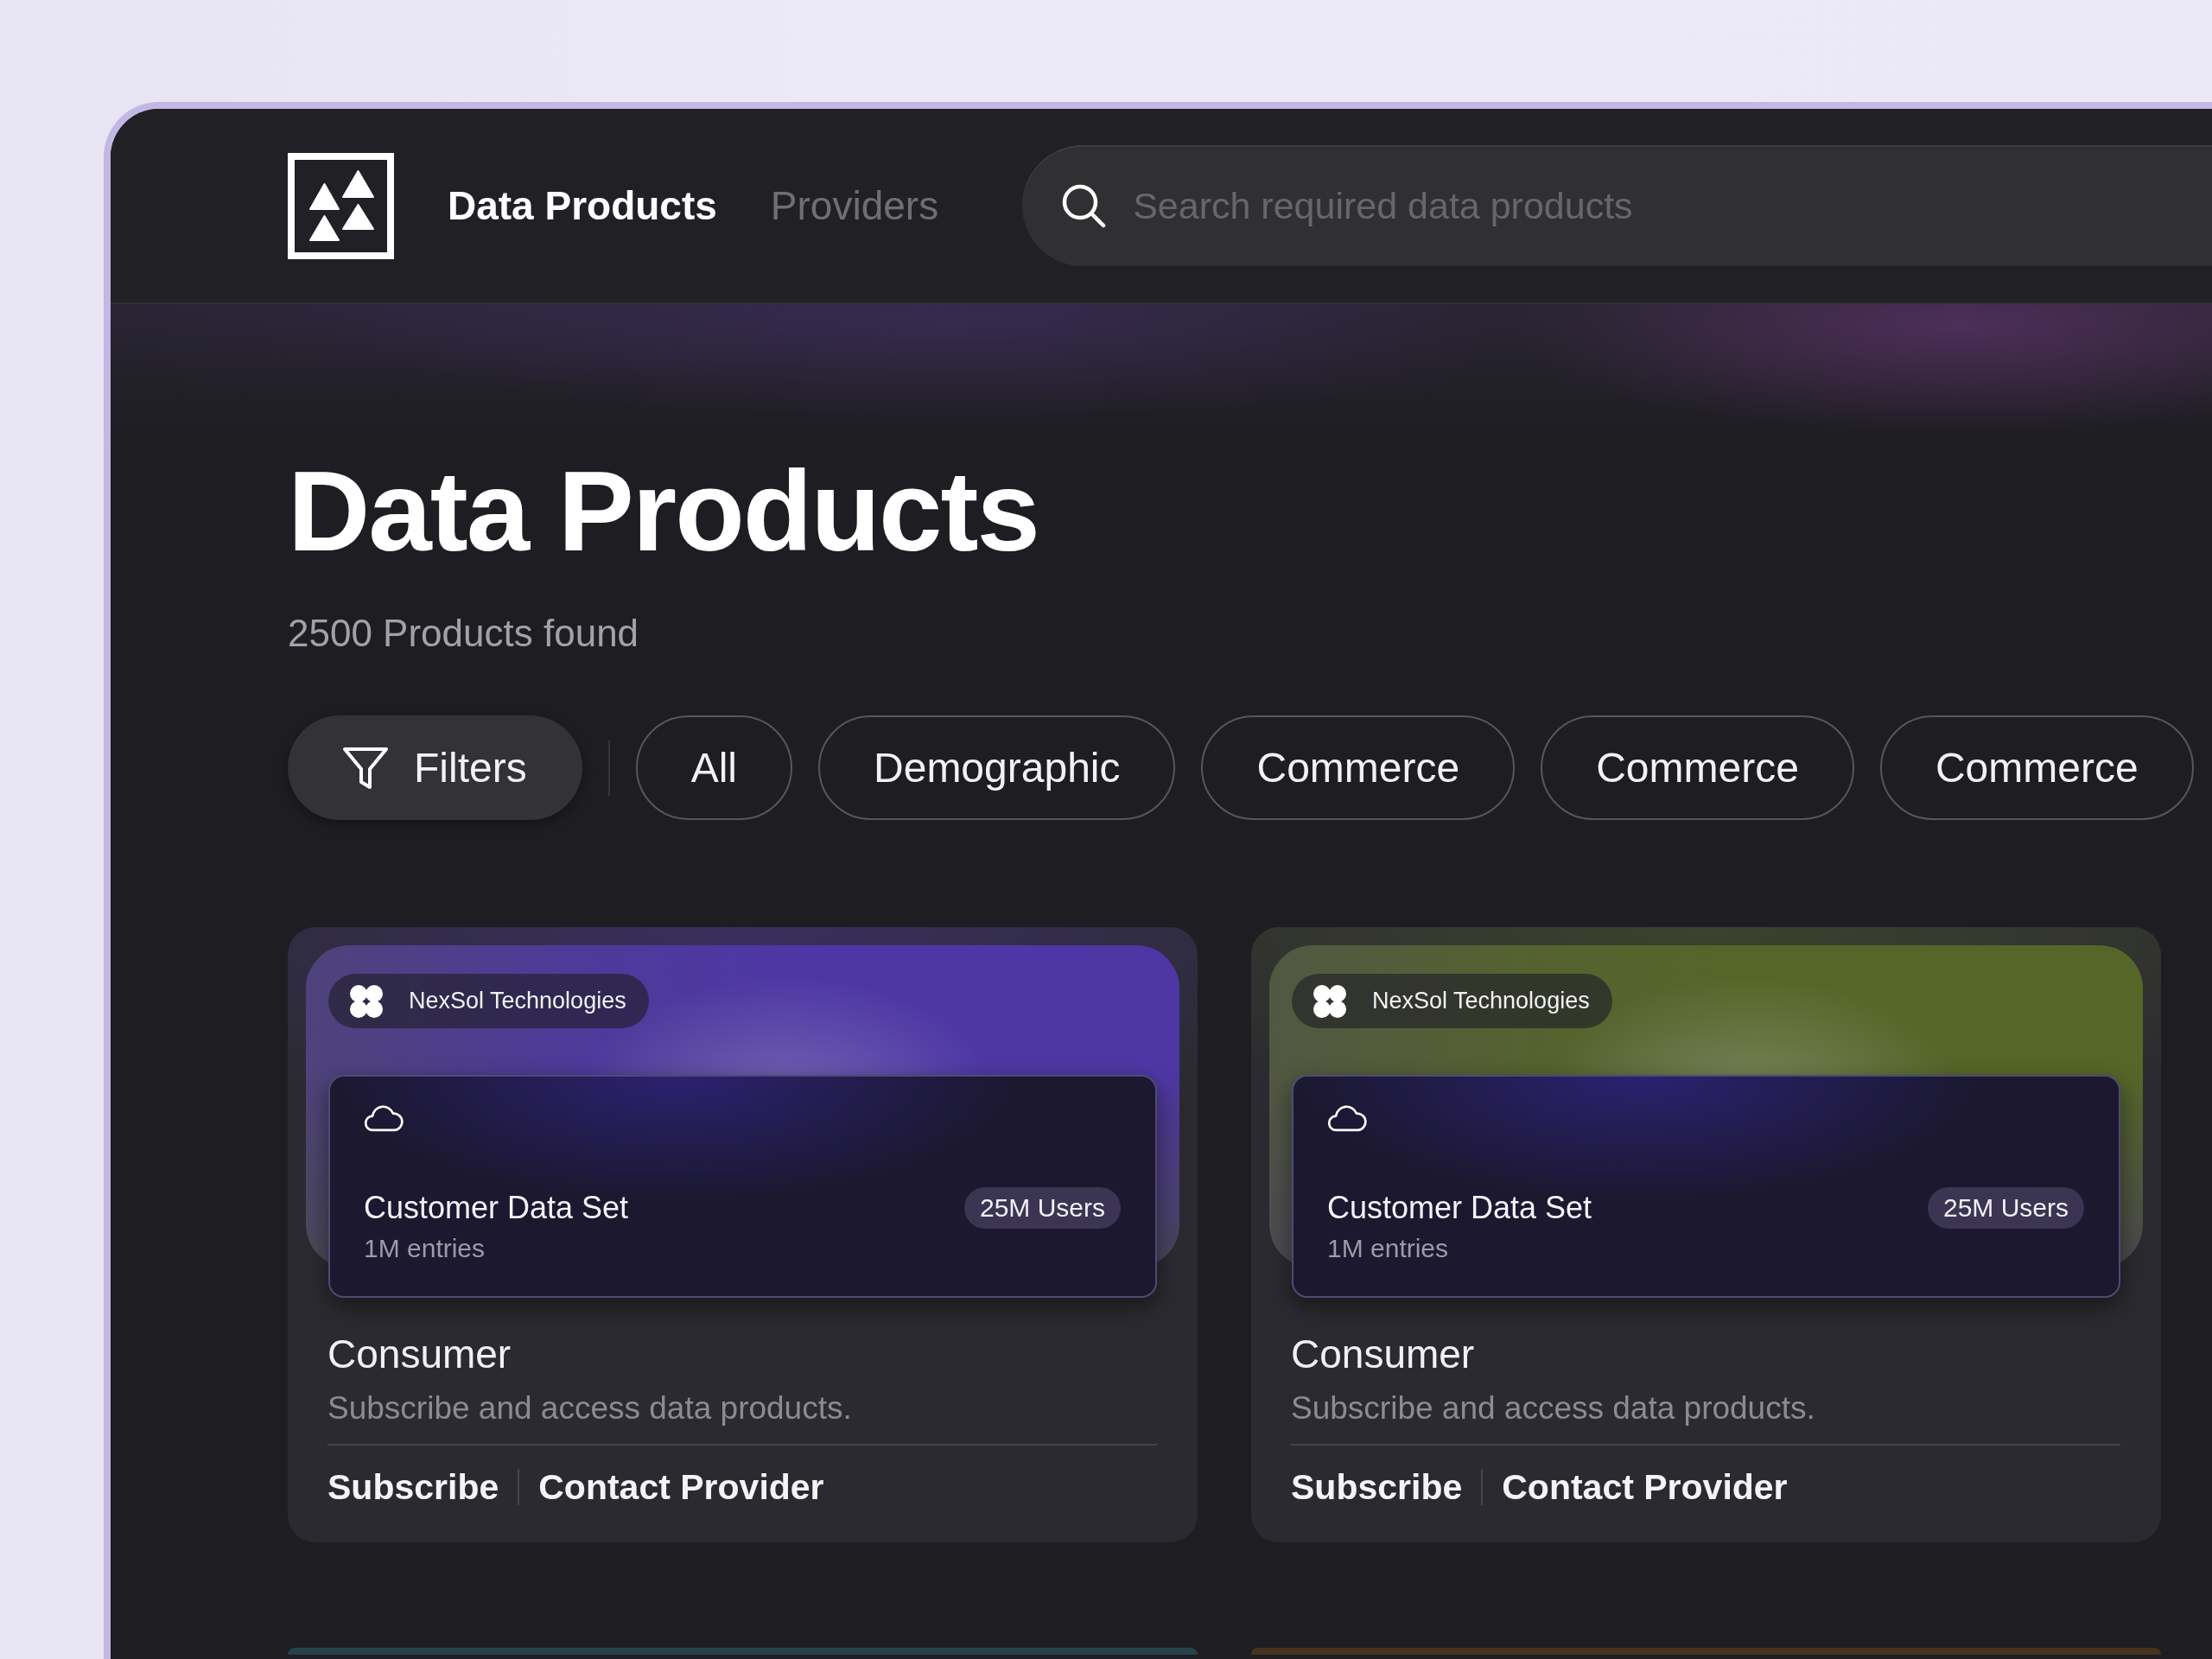  Describe the element at coordinates (1084, 205) in the screenshot. I see `search-icon` at that location.